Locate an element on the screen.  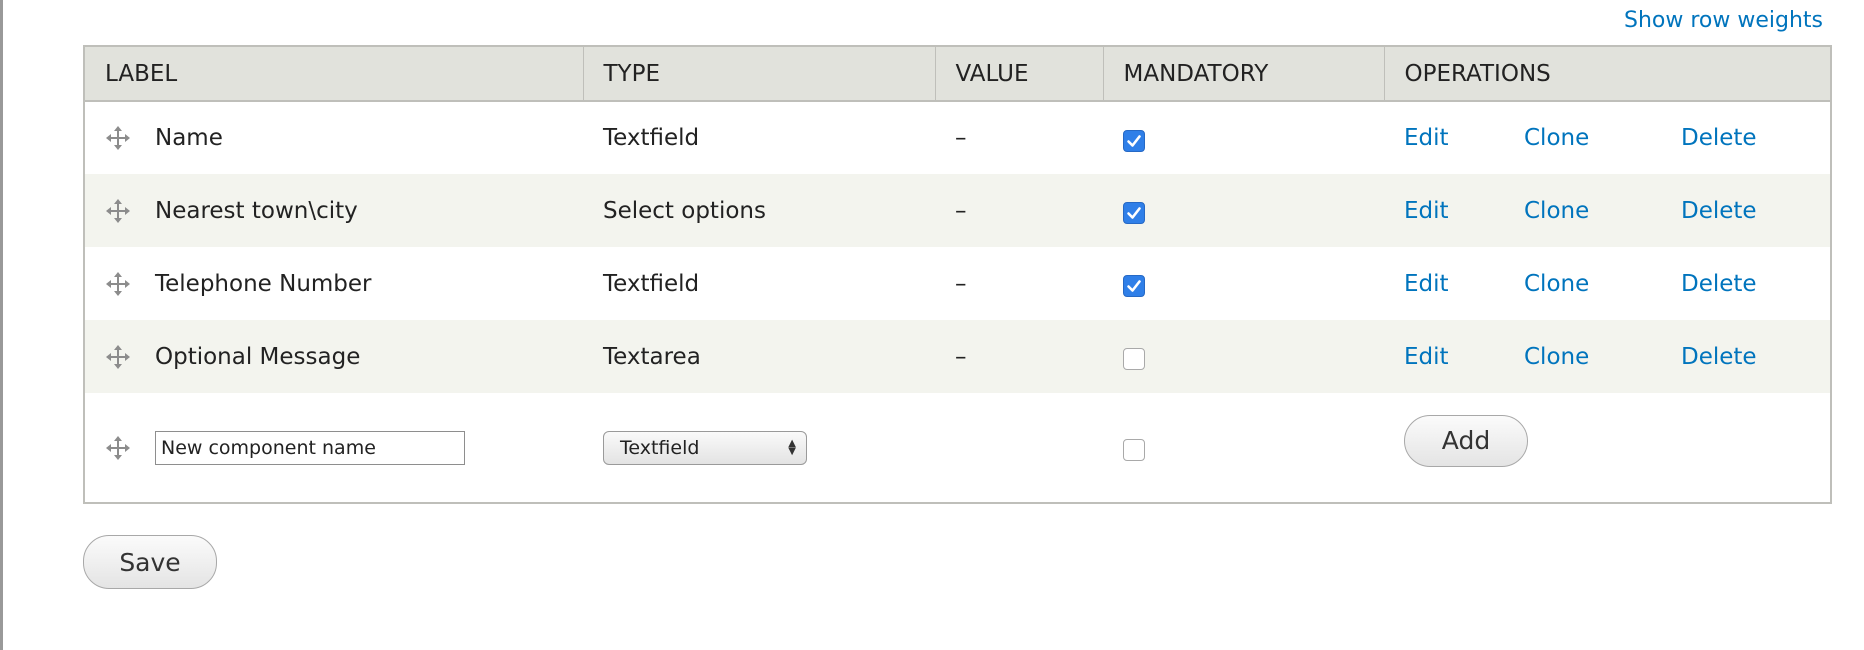
new-row-value-cell is located at coordinates (1019, 448).